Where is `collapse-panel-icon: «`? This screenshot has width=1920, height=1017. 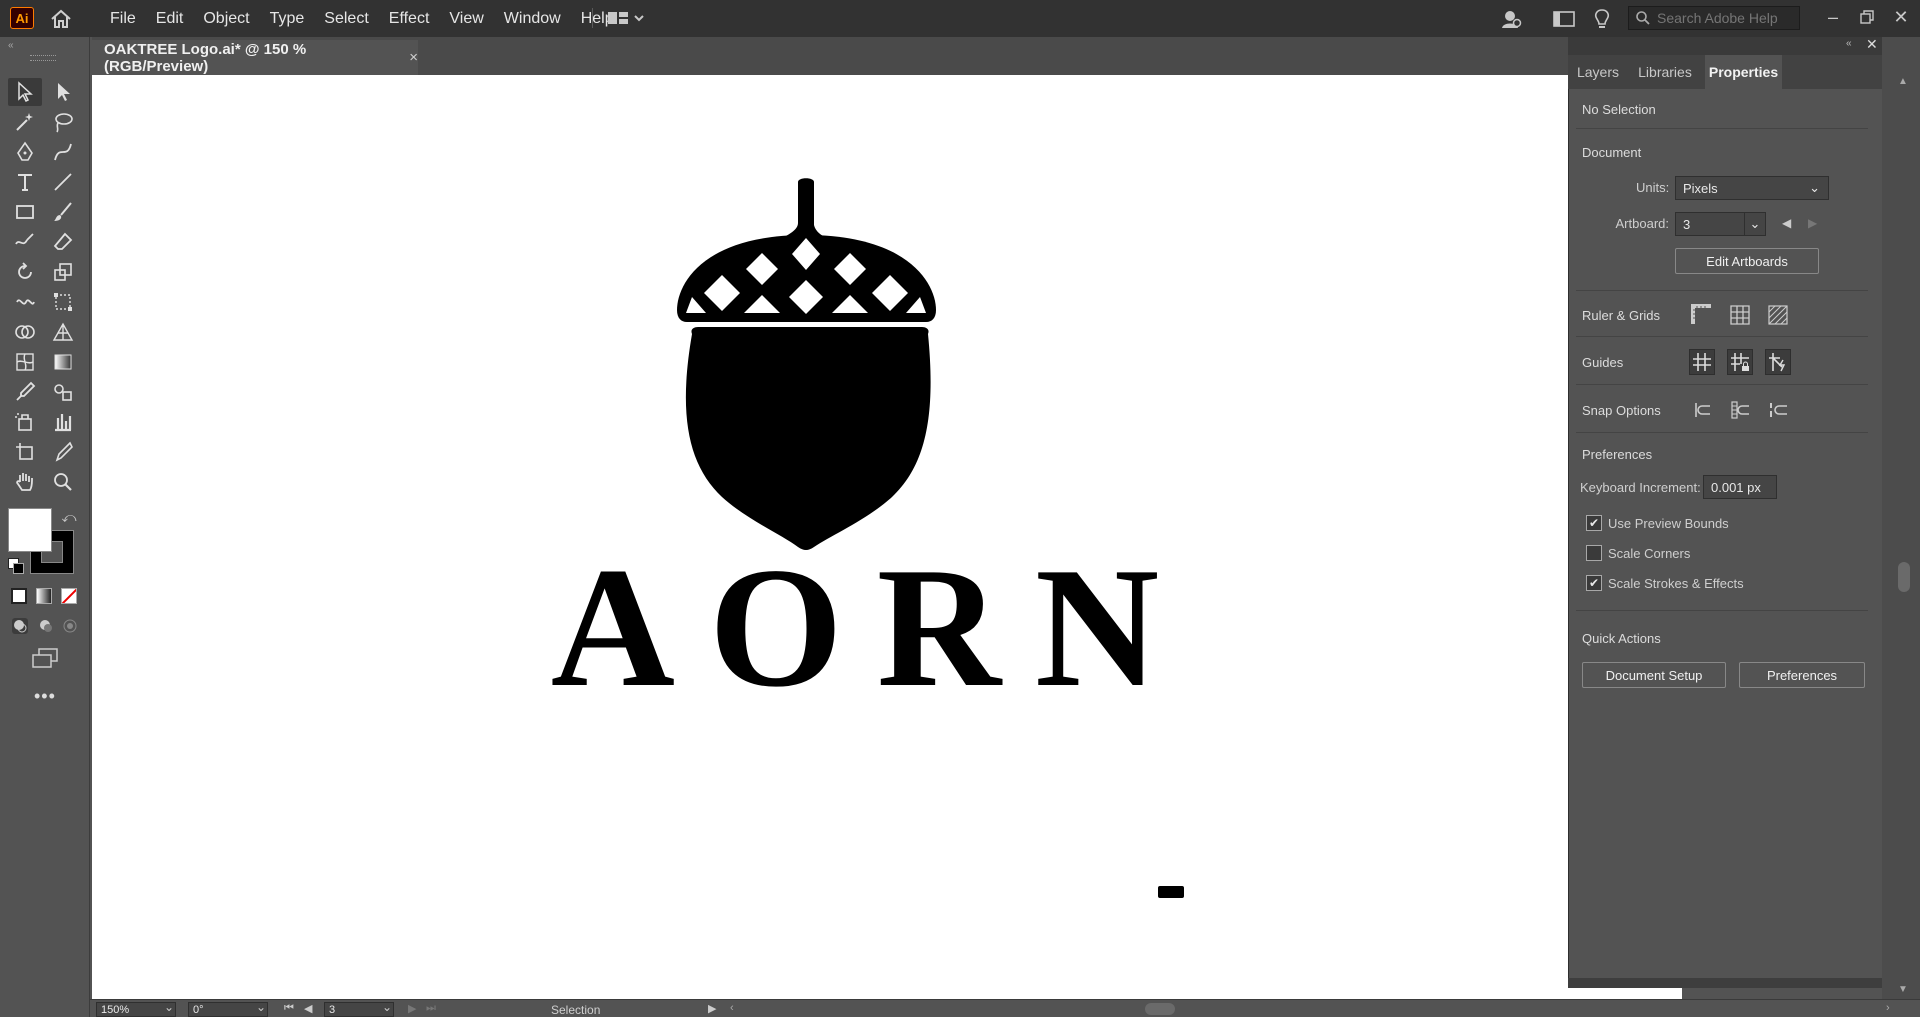
collapse-panel-icon: « is located at coordinates (1849, 43).